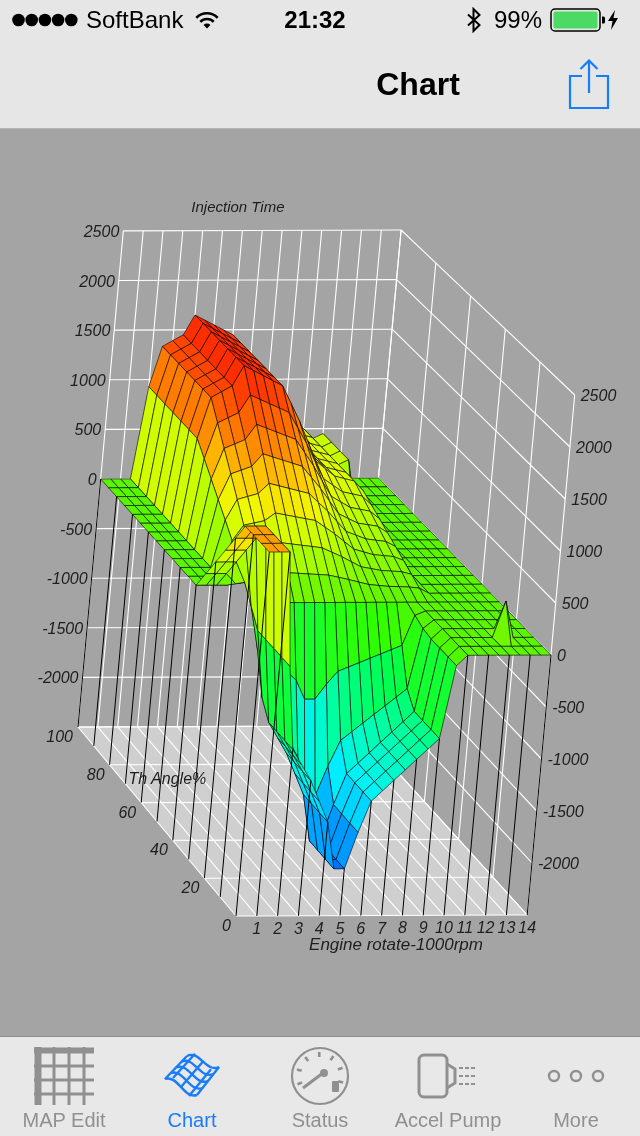  What do you see at coordinates (527, 927) in the screenshot?
I see `axis-tick-label: 14` at bounding box center [527, 927].